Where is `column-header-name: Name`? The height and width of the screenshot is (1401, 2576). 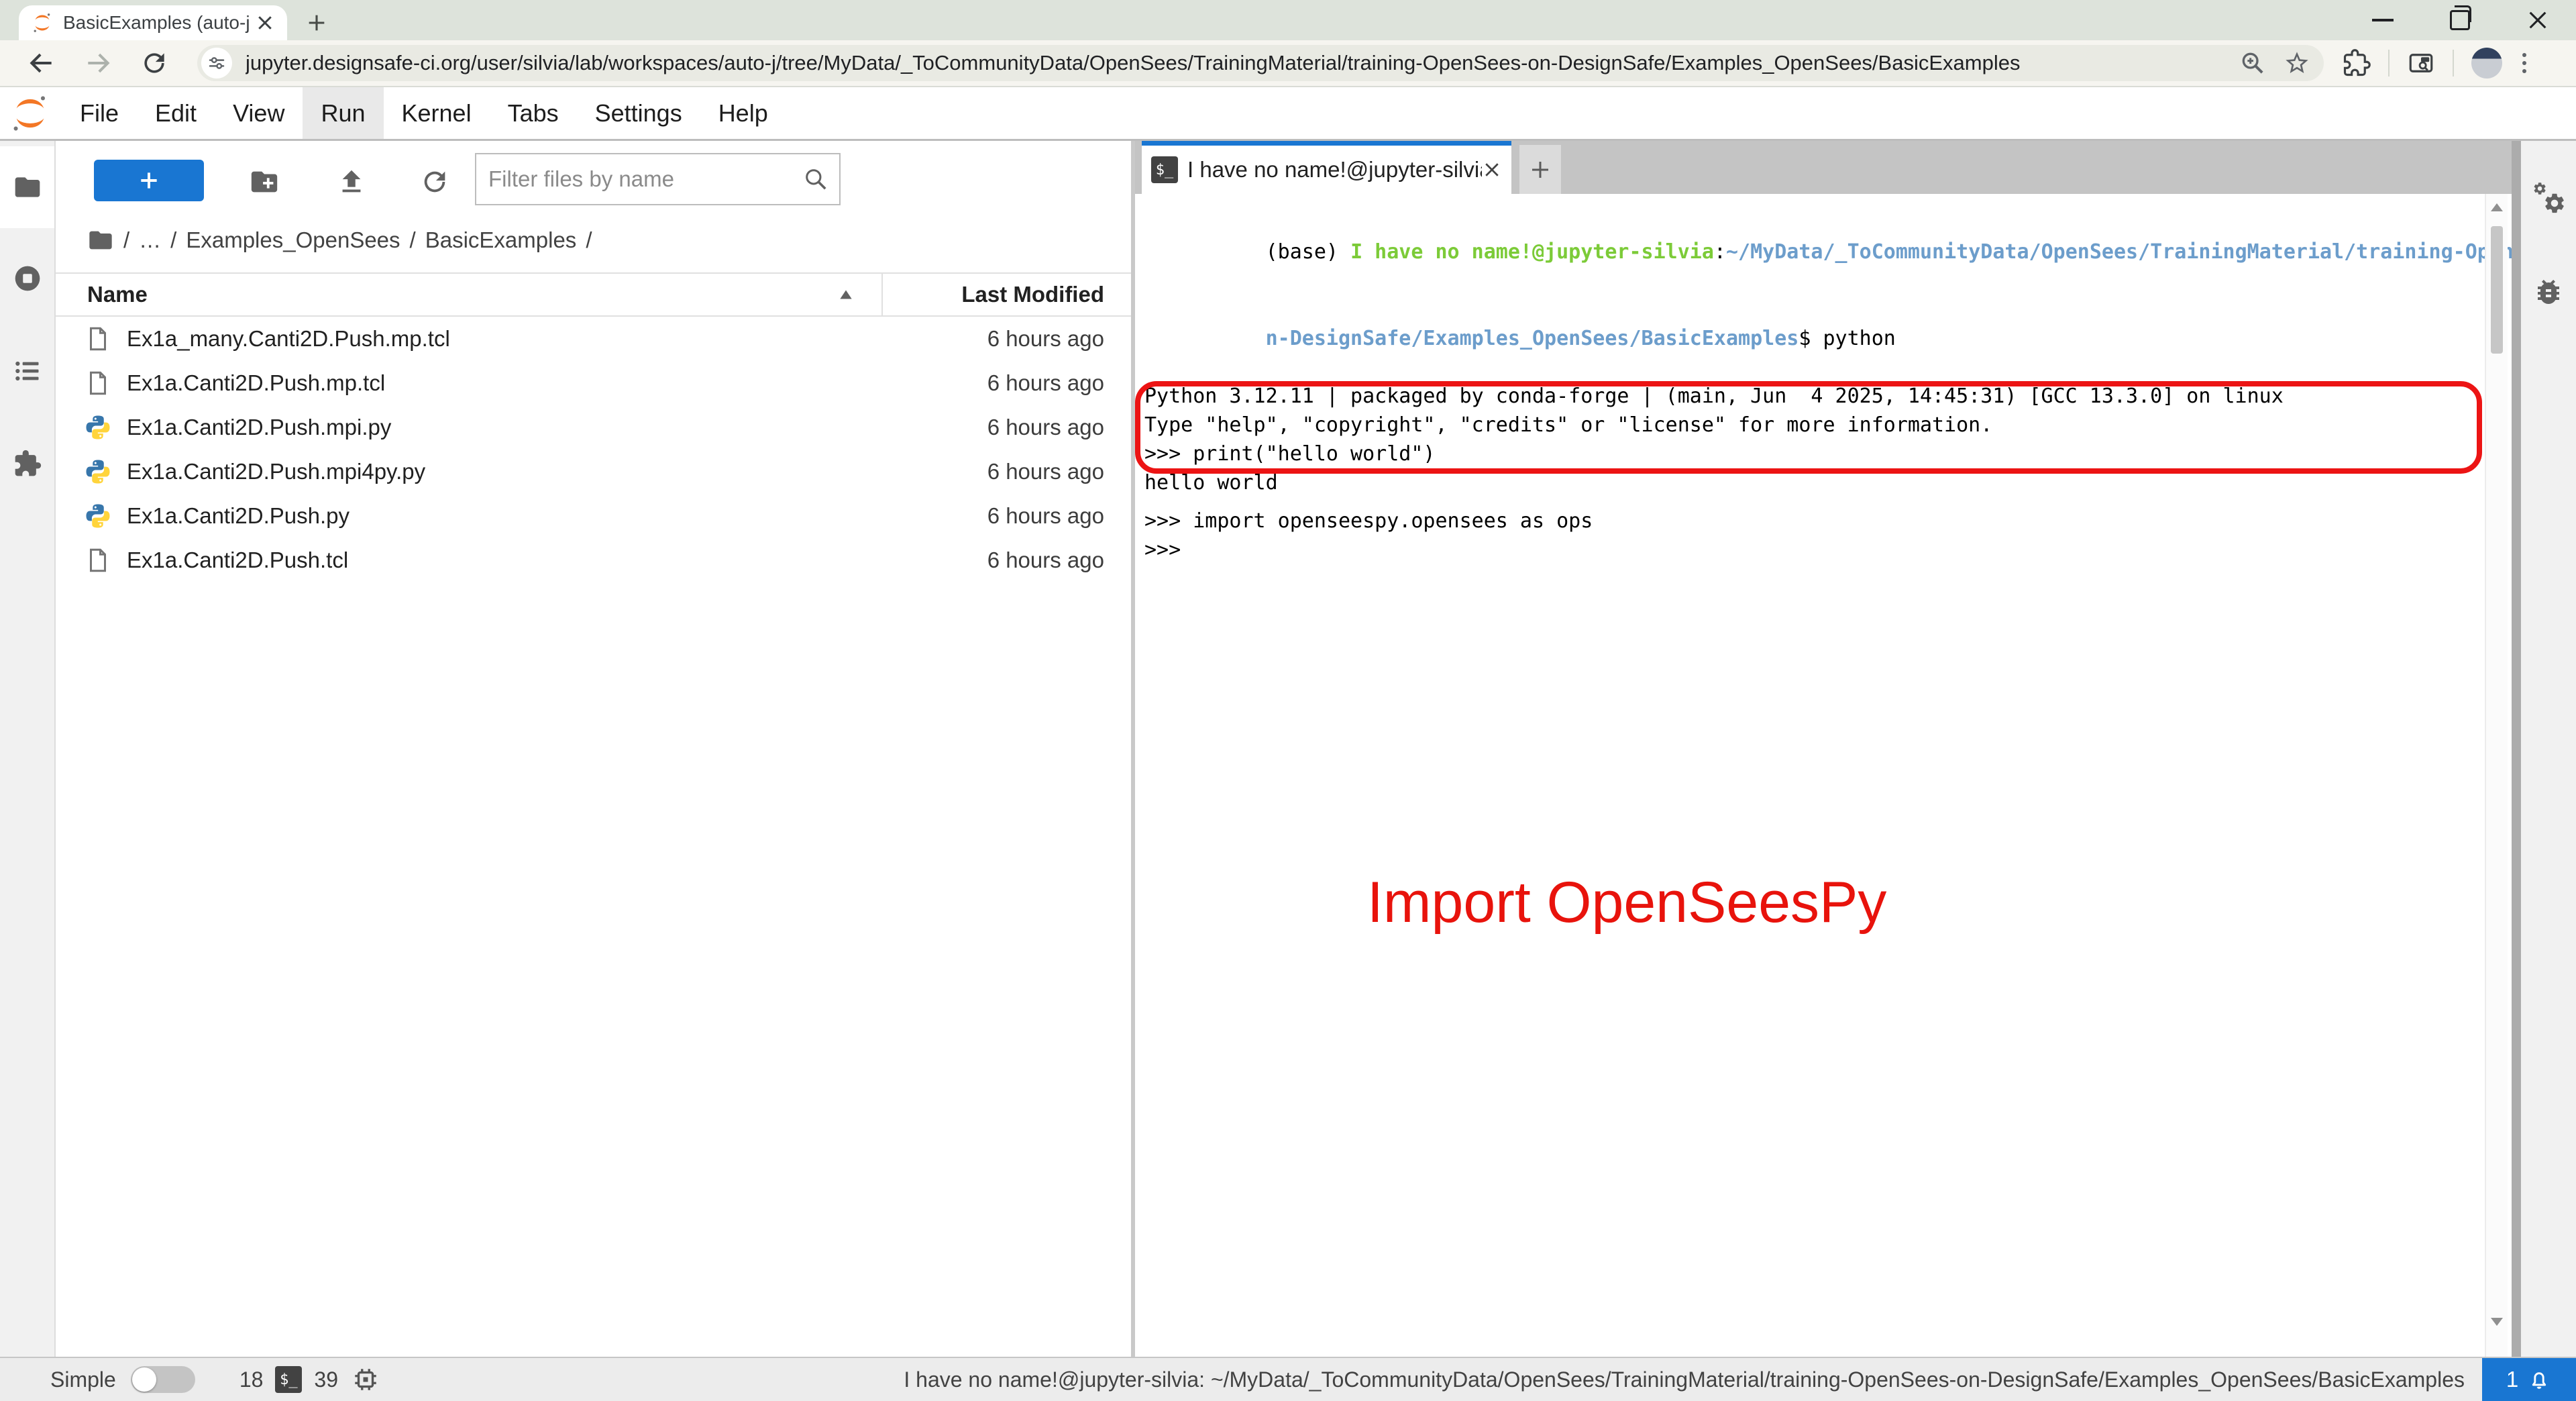 column-header-name: Name is located at coordinates (462, 294).